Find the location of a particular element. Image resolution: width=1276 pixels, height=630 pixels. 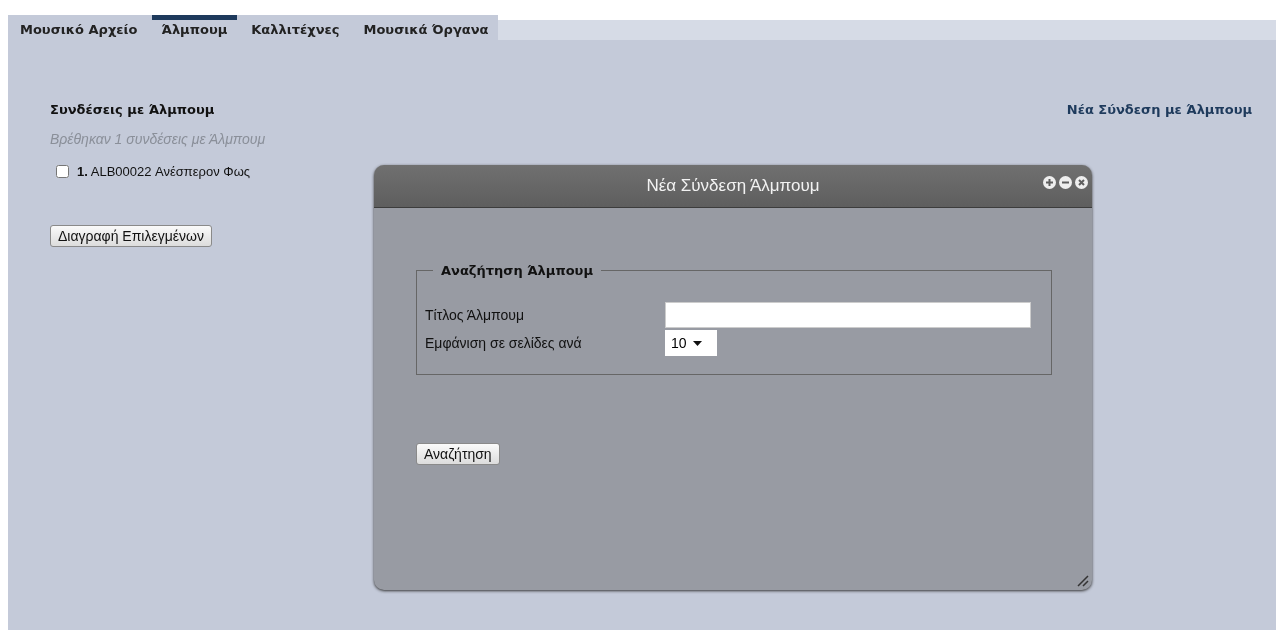

search-button: Αναζήτηση is located at coordinates (458, 454).